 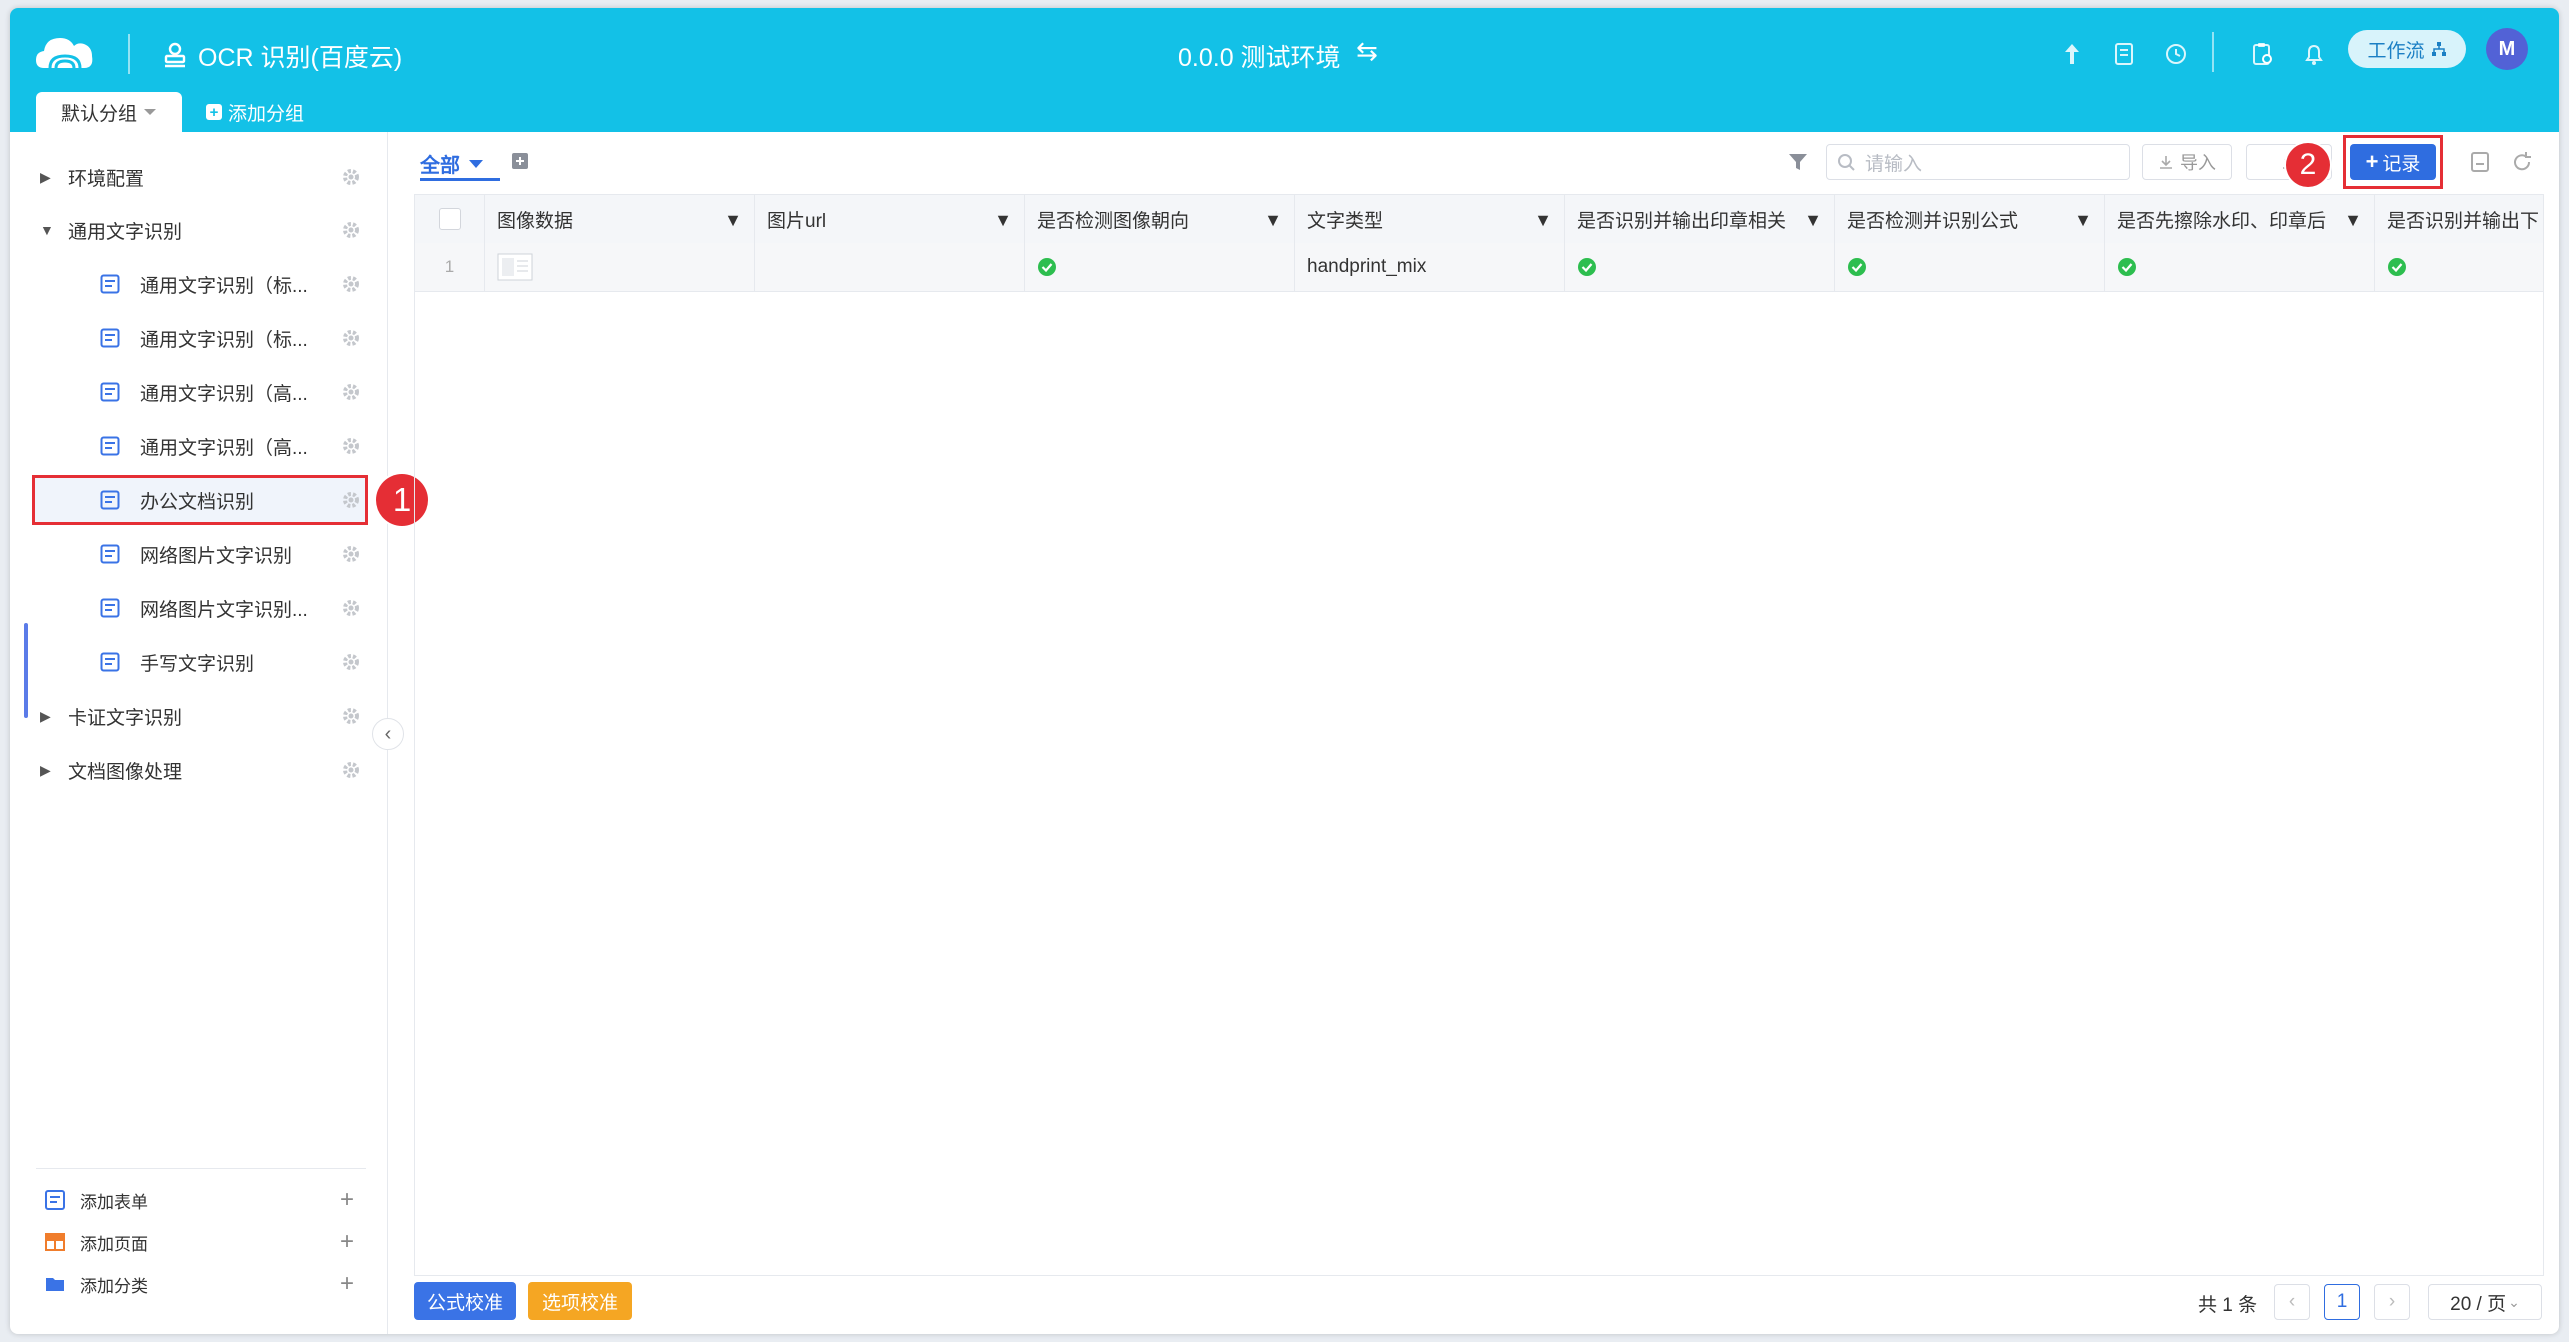 I want to click on current-page: 1, so click(x=2342, y=1302).